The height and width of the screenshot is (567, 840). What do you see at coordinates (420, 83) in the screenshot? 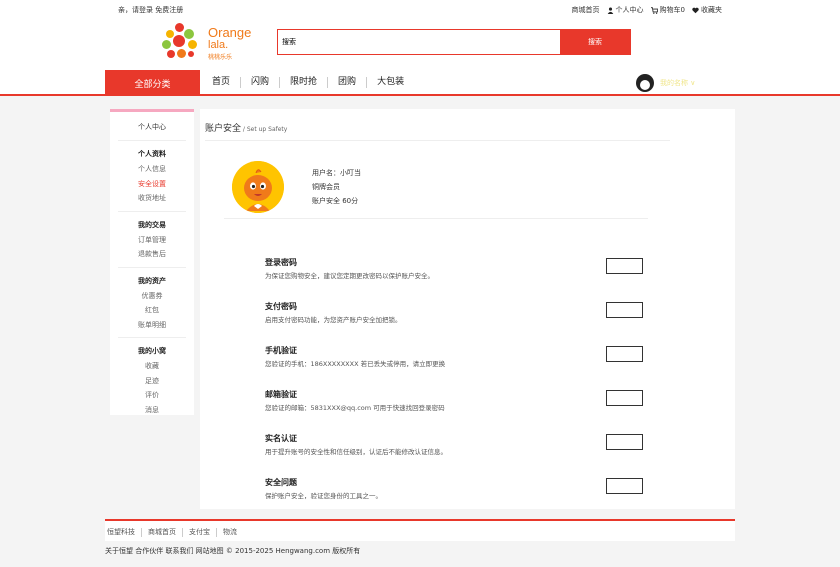
I see `main-nav: 全部分类 首页 闪购 限时抢 团购 大包装 我的名称 ∨` at bounding box center [420, 83].